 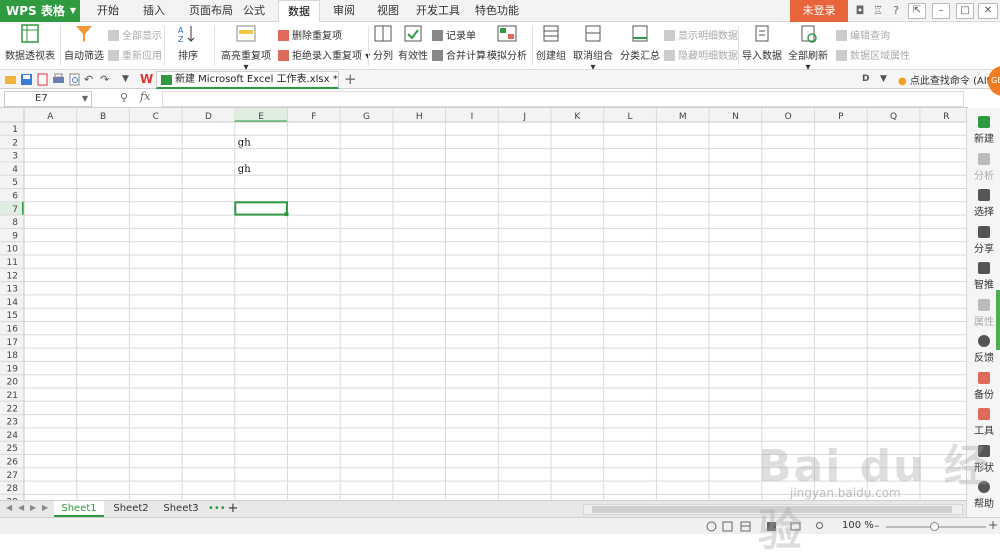 I want to click on row-header-15: 15, so click(x=12, y=316).